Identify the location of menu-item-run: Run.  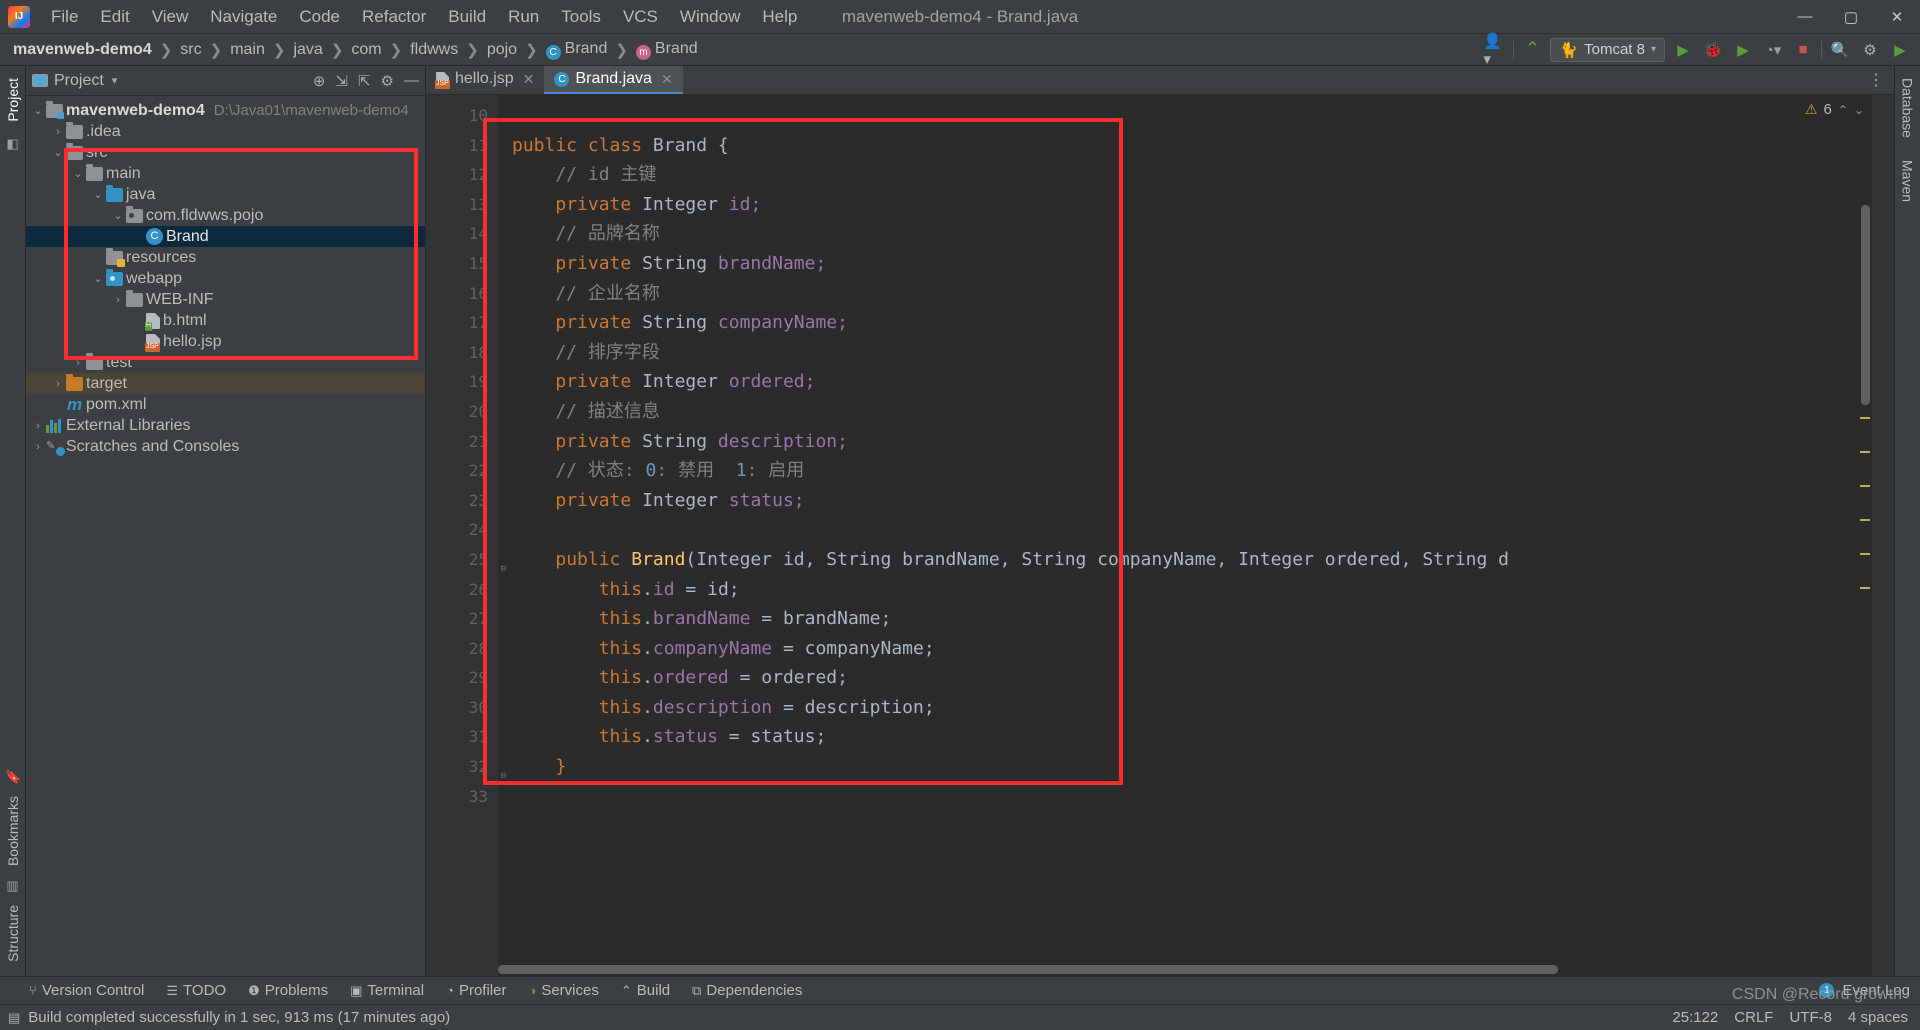
(523, 17).